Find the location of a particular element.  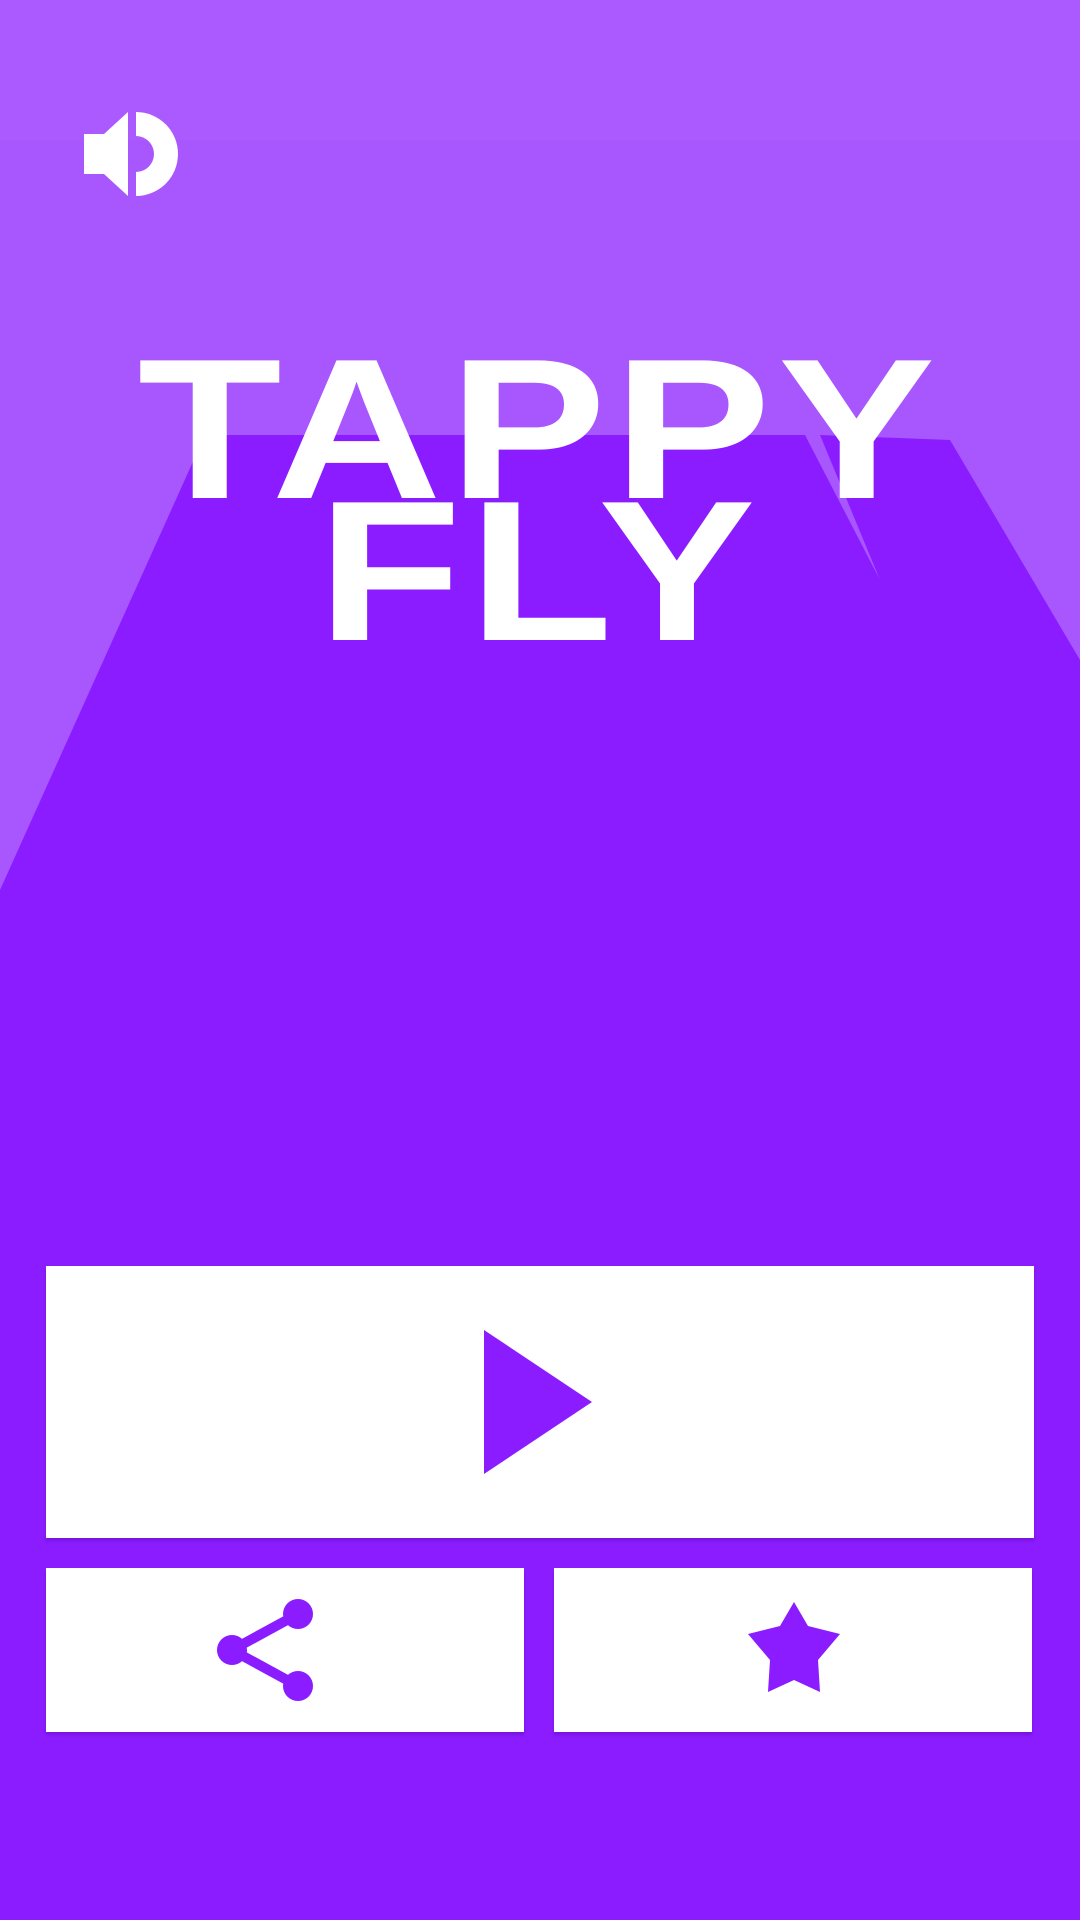

play-button is located at coordinates (540, 1402).